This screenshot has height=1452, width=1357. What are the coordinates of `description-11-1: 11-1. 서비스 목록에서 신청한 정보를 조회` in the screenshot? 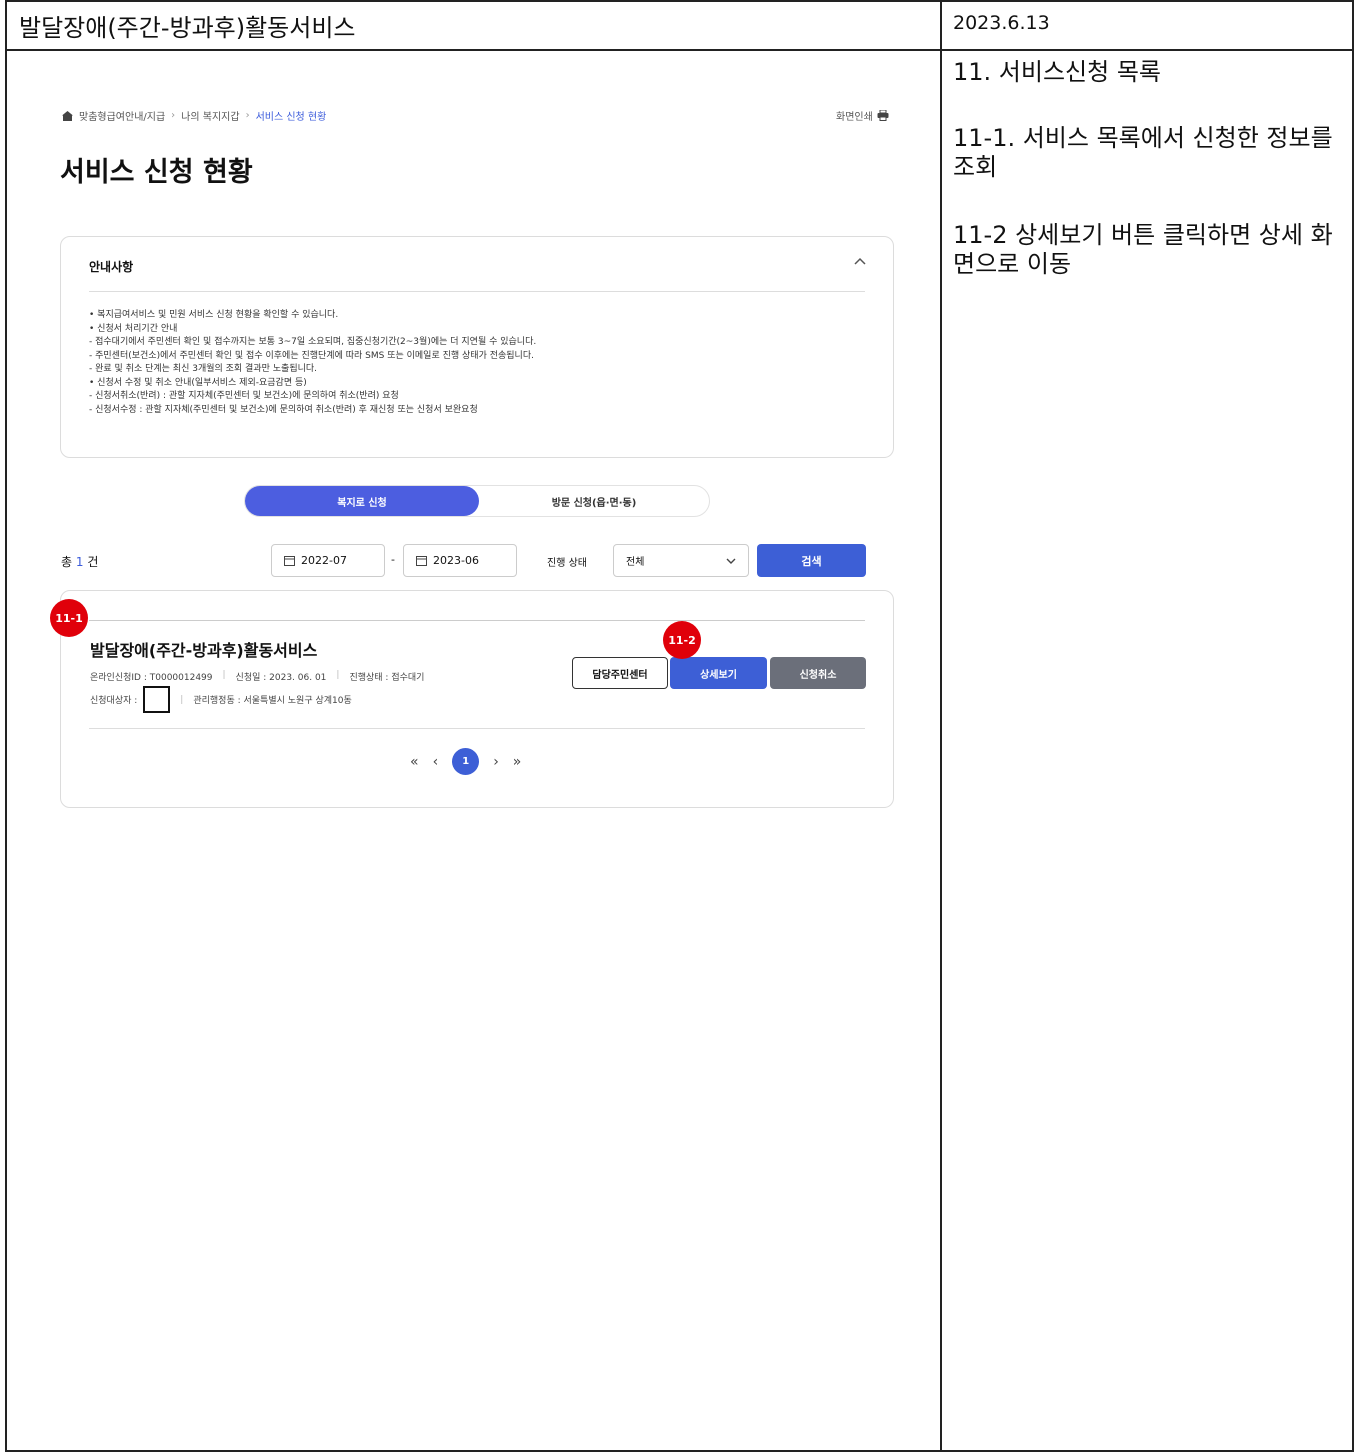 It's located at (1143, 152).